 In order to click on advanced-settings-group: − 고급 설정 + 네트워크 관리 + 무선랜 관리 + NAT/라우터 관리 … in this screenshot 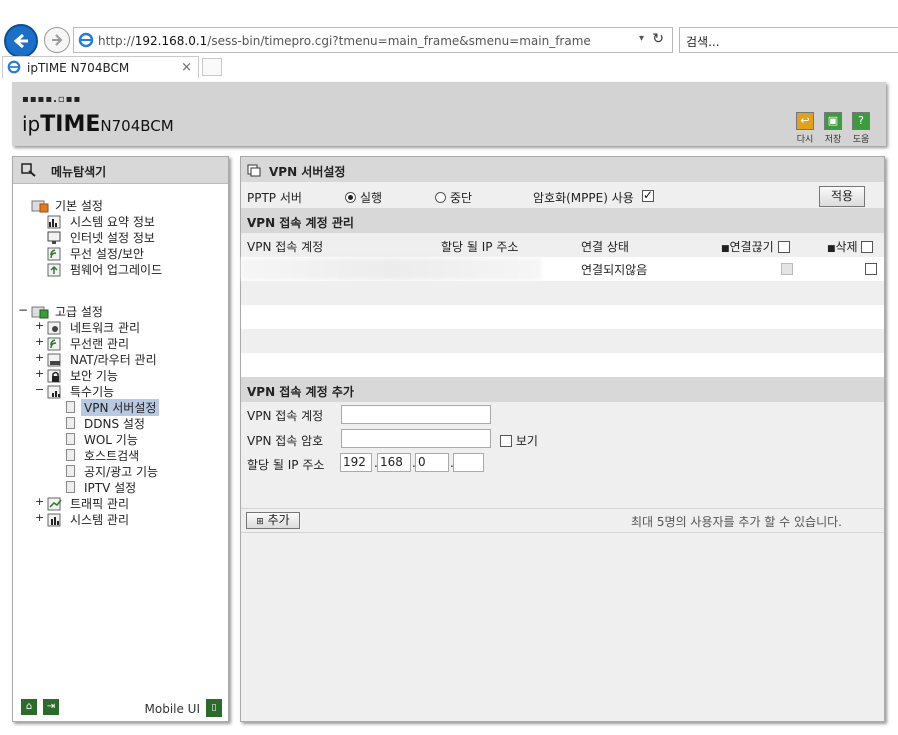, I will do `click(121, 415)`.